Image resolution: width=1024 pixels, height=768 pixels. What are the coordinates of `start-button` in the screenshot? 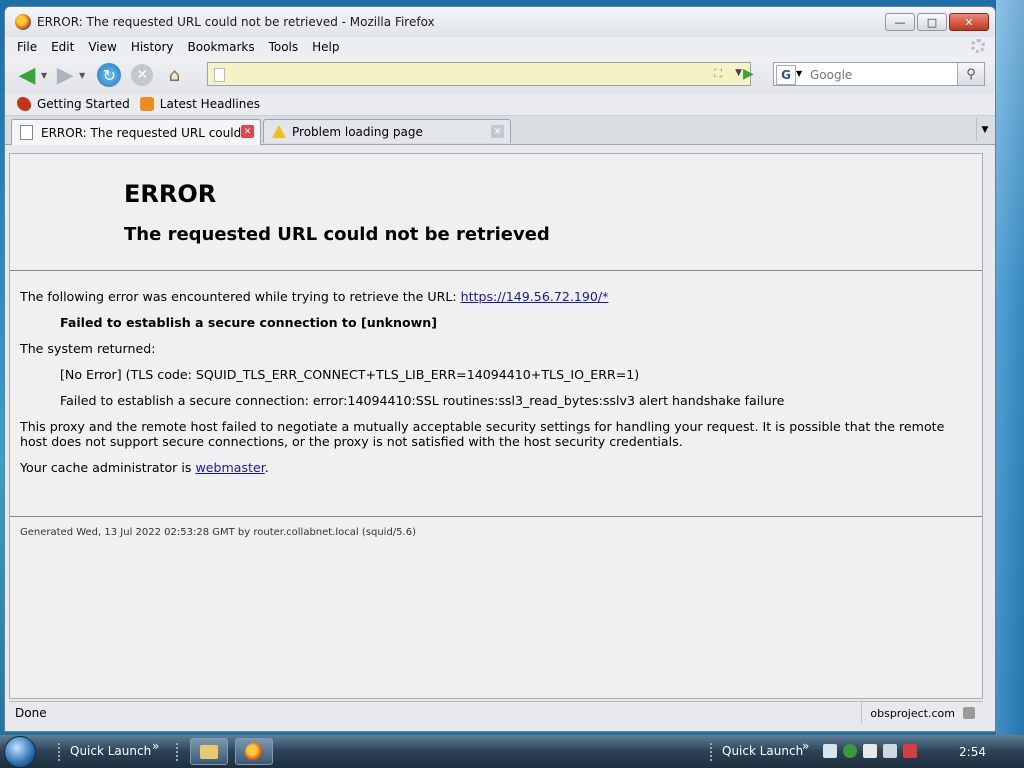 It's located at (20, 752).